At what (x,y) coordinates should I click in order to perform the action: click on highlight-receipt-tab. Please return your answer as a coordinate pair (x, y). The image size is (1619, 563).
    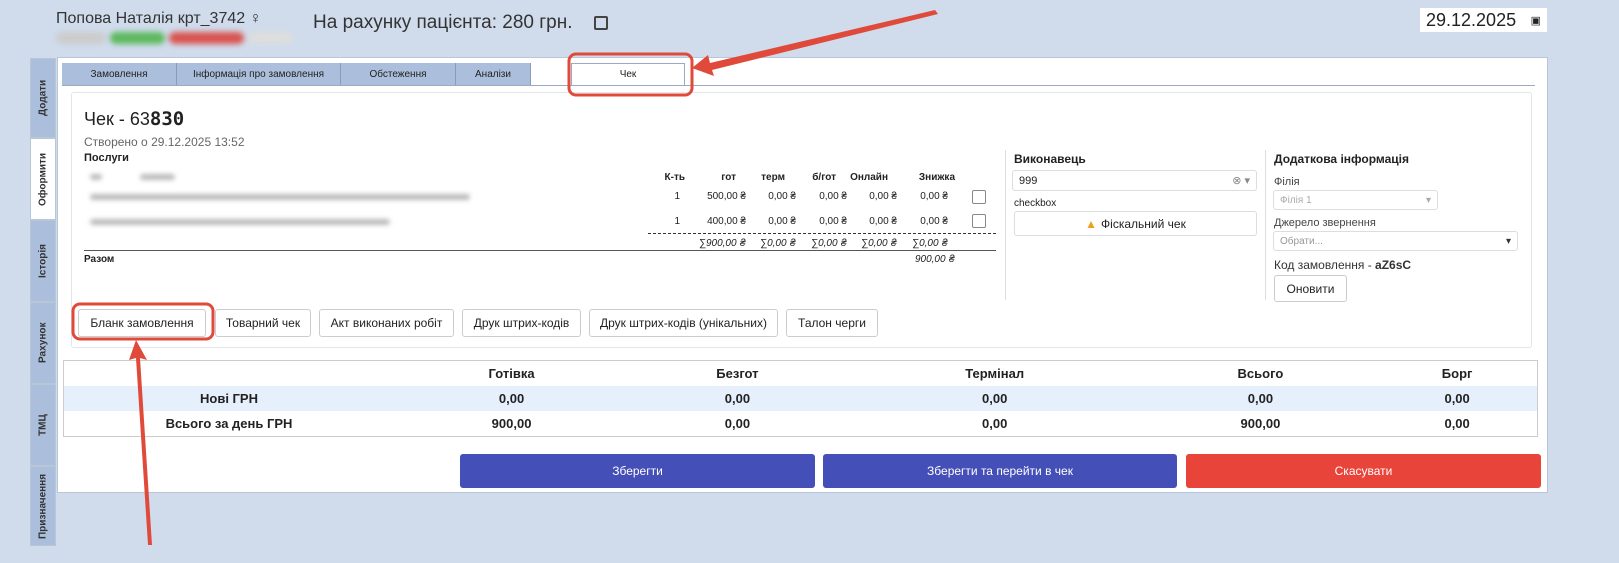
    Looking at the image, I should click on (630, 74).